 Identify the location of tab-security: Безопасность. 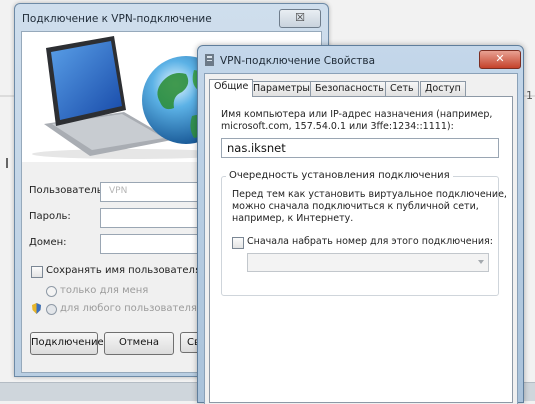
(349, 88).